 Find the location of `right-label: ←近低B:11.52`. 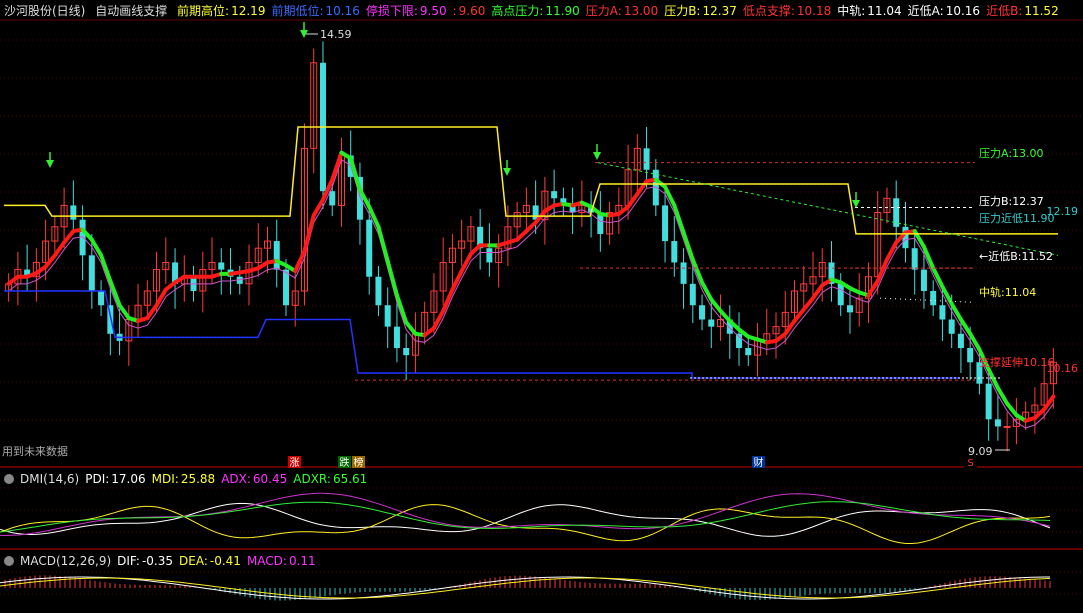

right-label: ←近低B:11.52 is located at coordinates (1016, 256).